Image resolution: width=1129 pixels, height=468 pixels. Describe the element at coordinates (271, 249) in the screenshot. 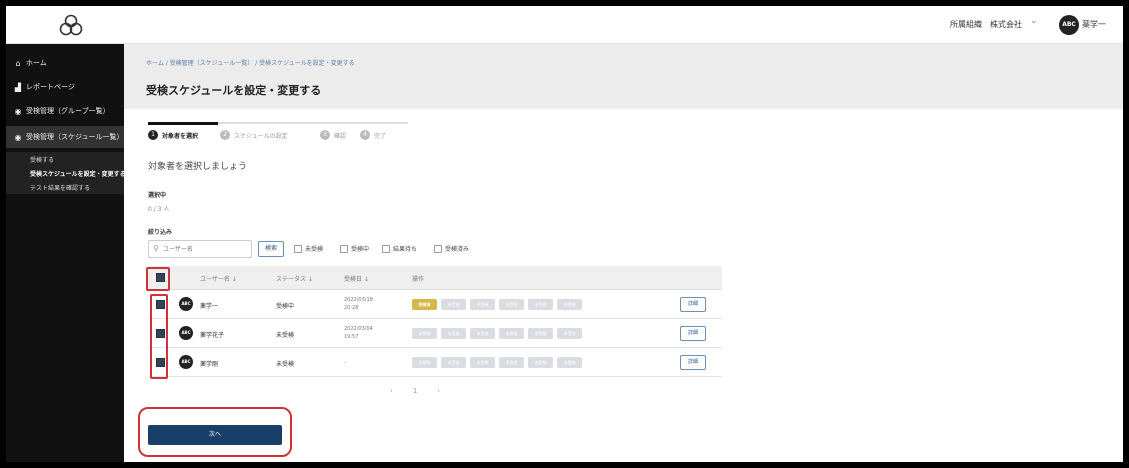

I see `search-button: 検索` at that location.